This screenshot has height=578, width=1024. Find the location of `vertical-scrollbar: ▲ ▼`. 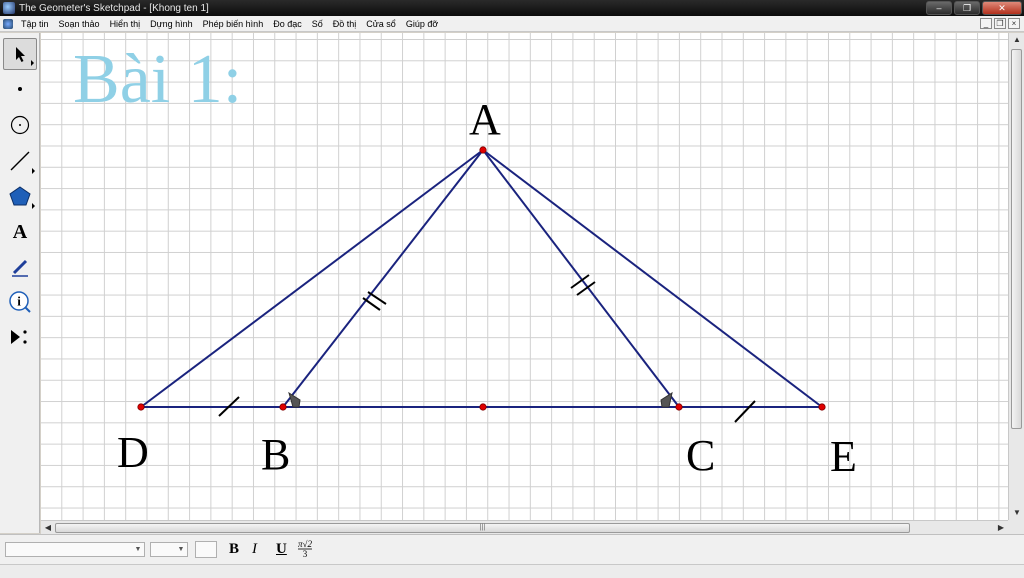

vertical-scrollbar: ▲ ▼ is located at coordinates (1016, 276).